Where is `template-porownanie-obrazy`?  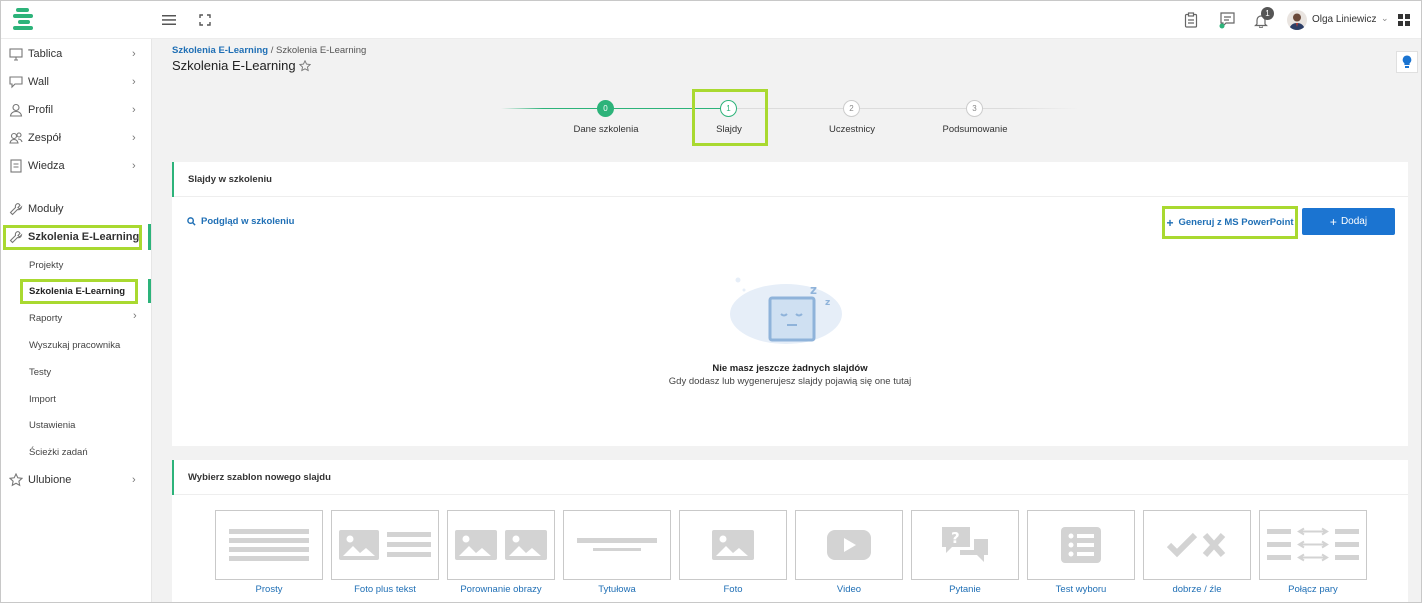
template-porownanie-obrazy is located at coordinates (501, 545).